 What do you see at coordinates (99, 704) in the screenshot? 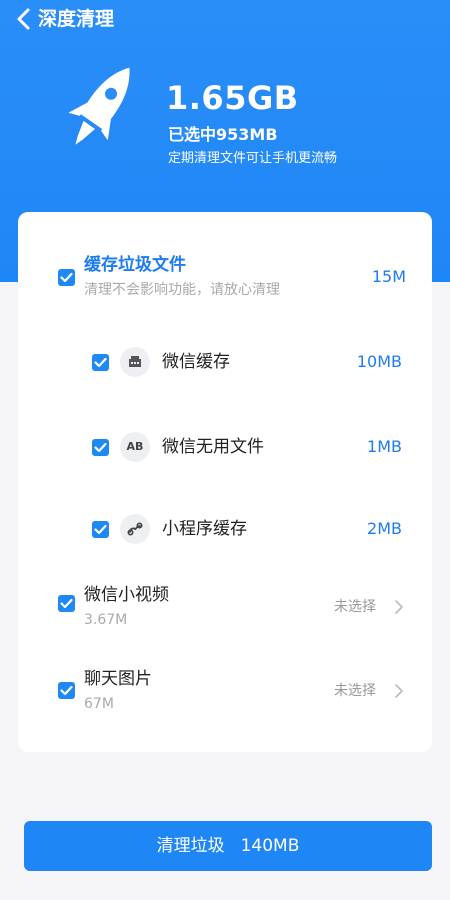
I see `item-size: 67M` at bounding box center [99, 704].